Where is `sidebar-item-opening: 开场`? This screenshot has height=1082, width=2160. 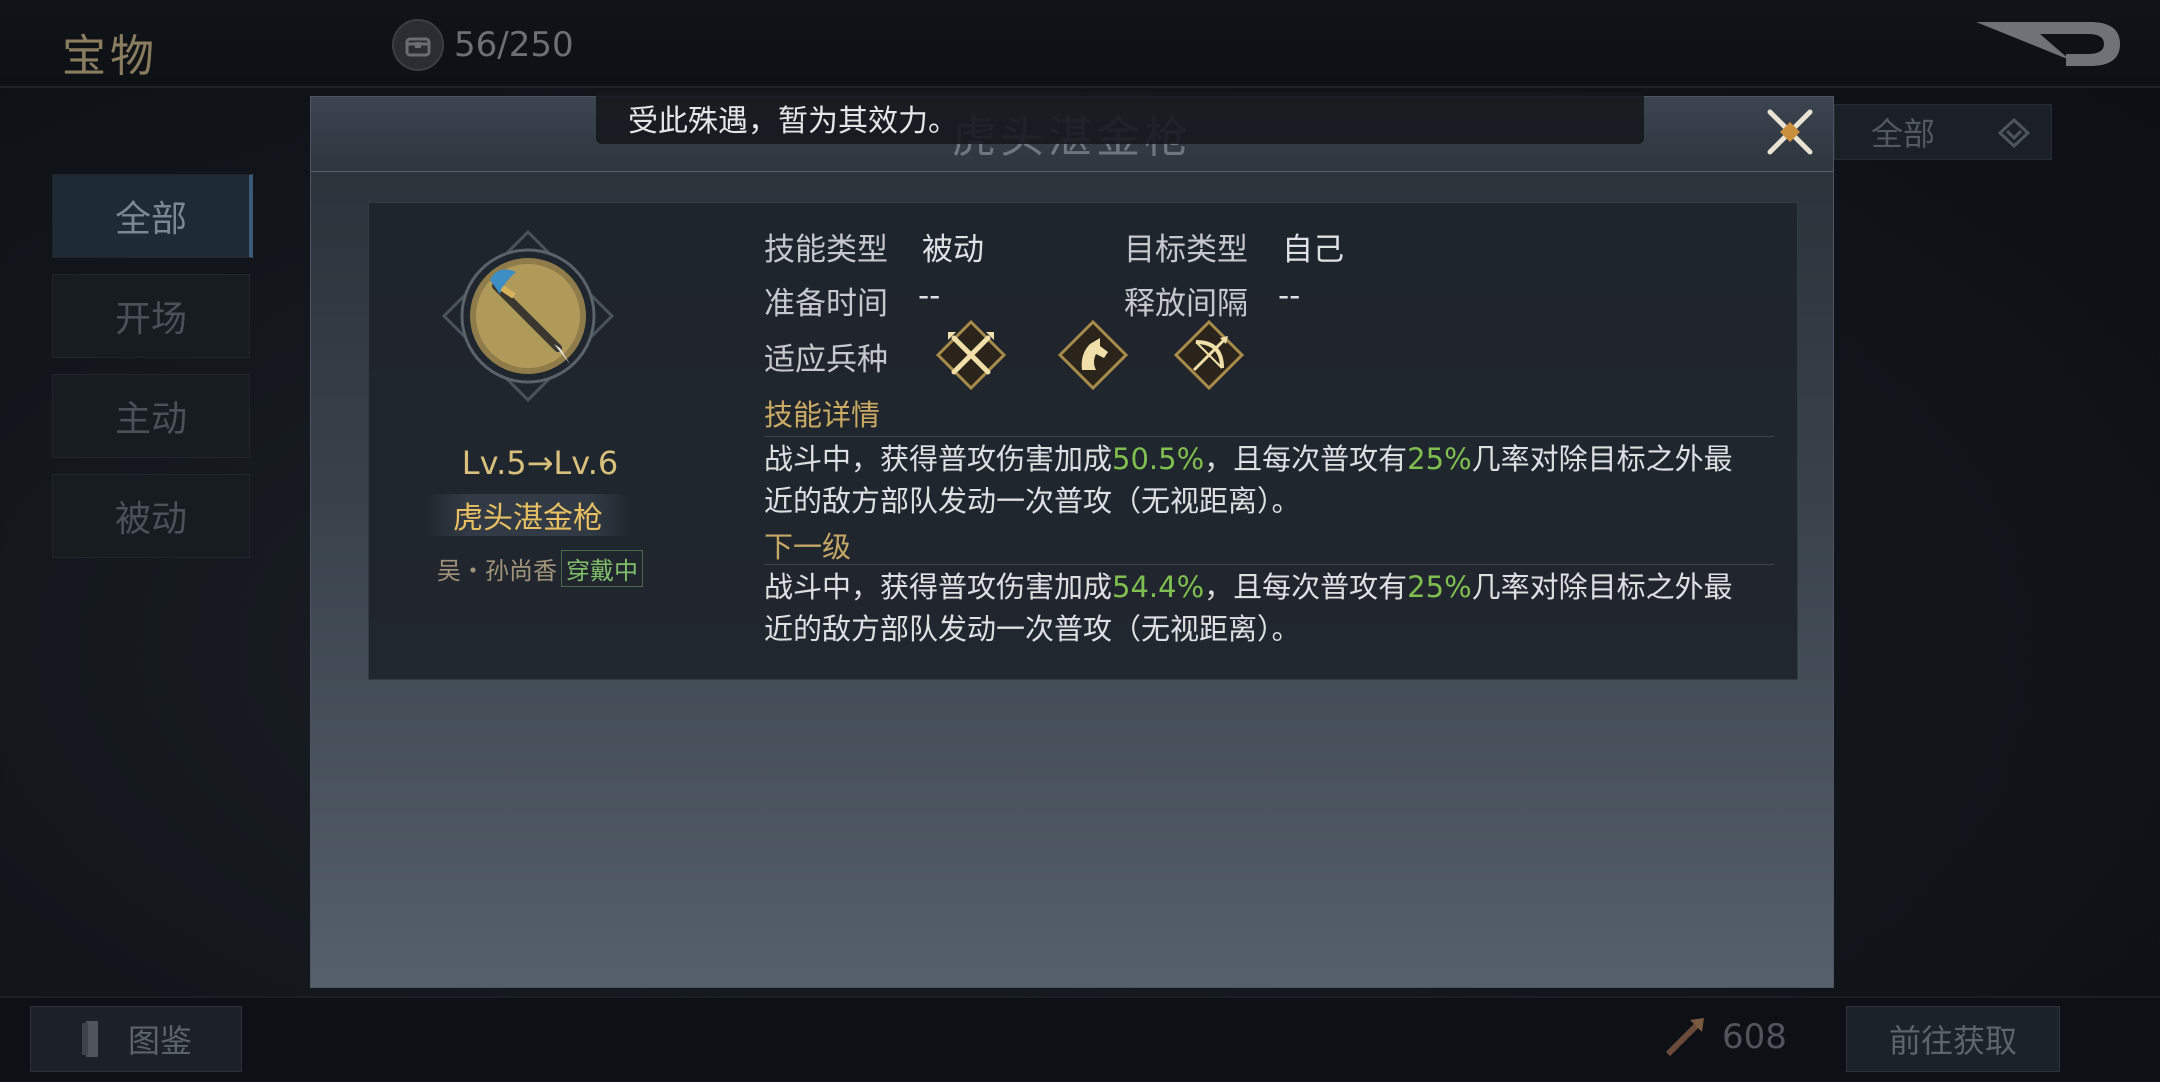 sidebar-item-opening: 开场 is located at coordinates (151, 316).